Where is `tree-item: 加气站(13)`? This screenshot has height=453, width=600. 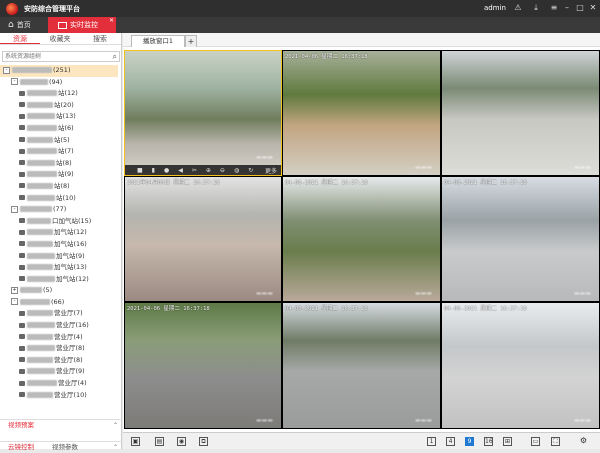 tree-item: 加气站(13) is located at coordinates (59, 268).